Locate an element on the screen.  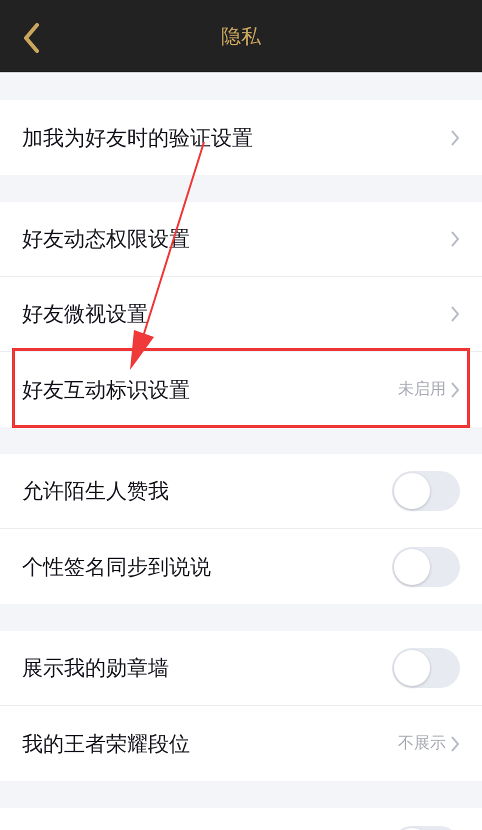
settings-row: 个性签名同步到说说 is located at coordinates (241, 566).